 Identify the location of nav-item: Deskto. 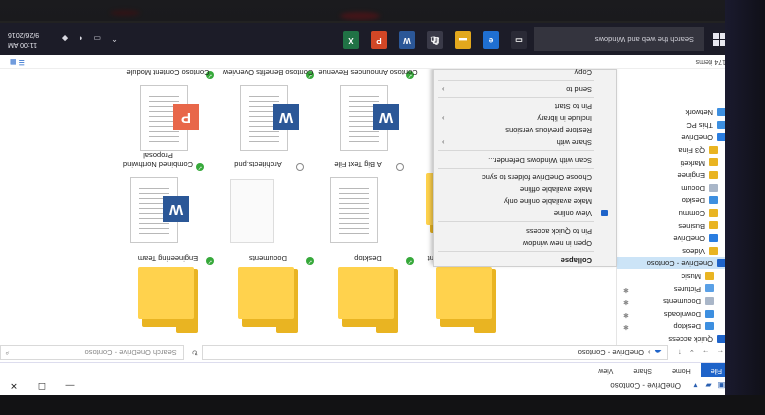
(674, 200).